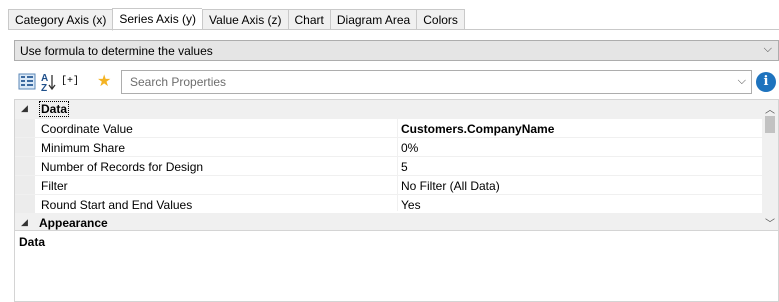 The image size is (779, 302). Describe the element at coordinates (72, 88) in the screenshot. I see `expand-all-icon: [+]` at that location.